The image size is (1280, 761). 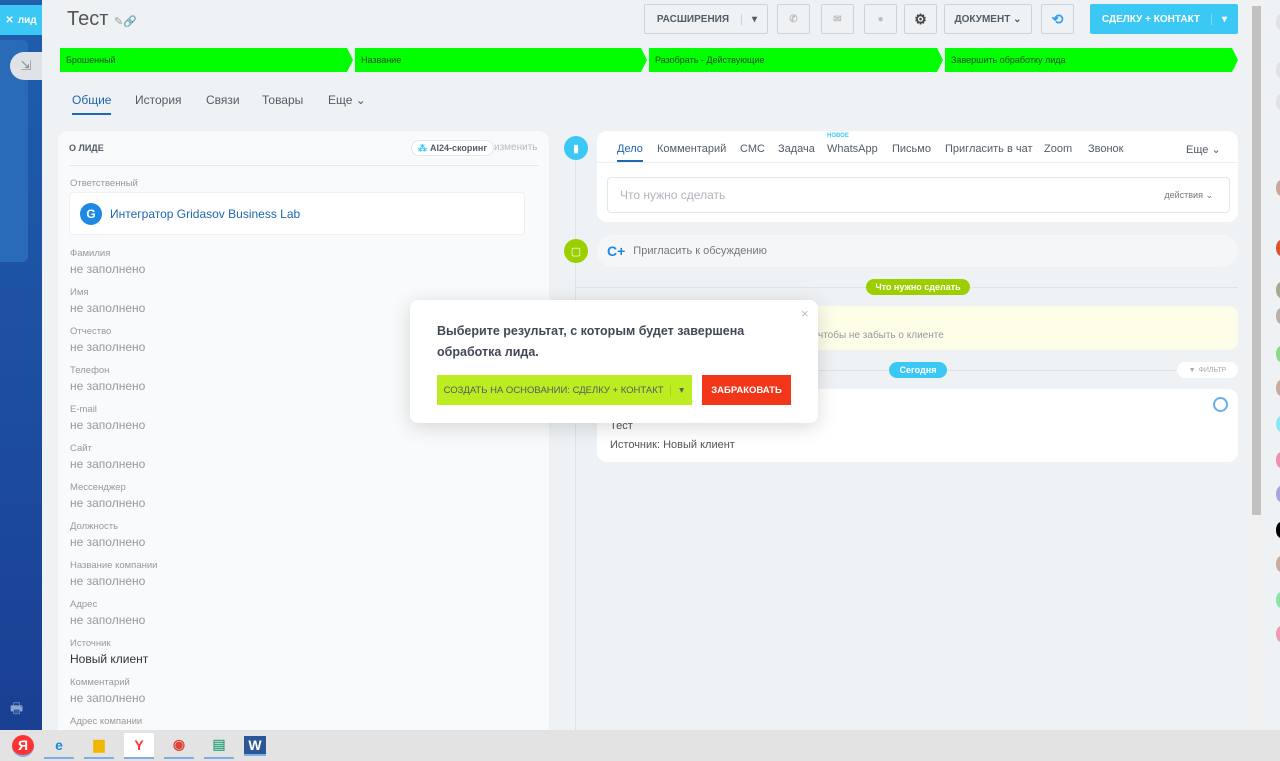 I want to click on tab-links: Связи, so click(x=223, y=100).